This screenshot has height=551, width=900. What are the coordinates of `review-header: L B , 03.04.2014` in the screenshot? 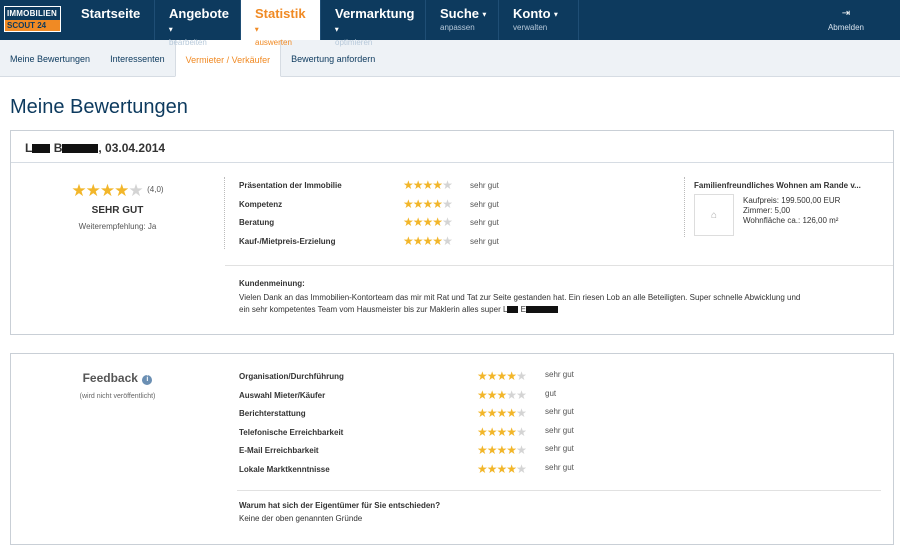 It's located at (452, 147).